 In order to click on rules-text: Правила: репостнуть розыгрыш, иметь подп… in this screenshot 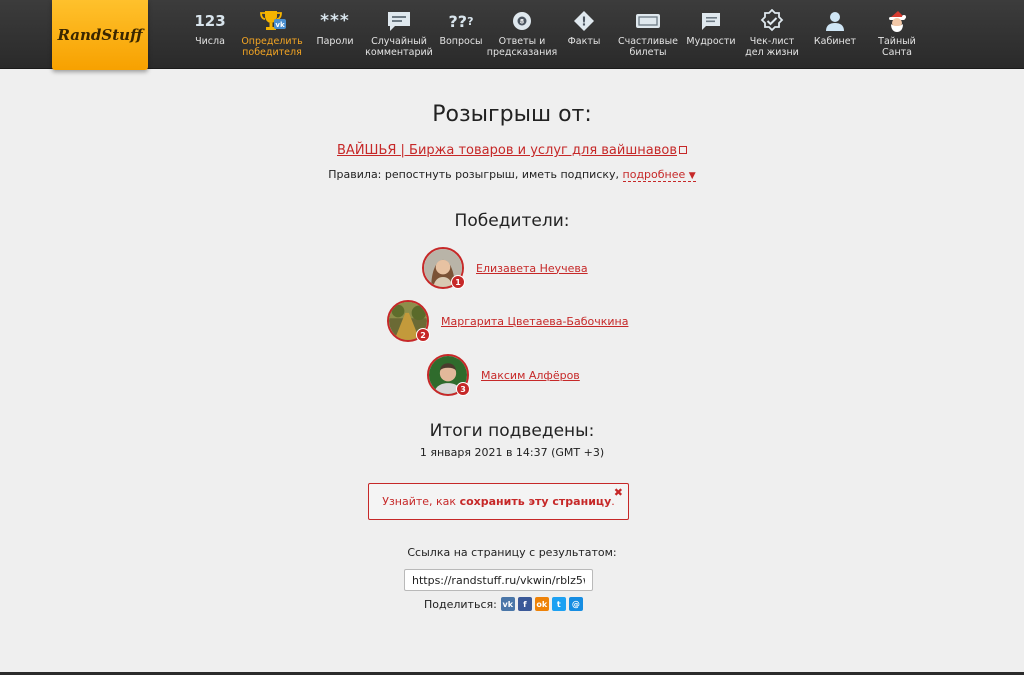, I will do `click(474, 174)`.